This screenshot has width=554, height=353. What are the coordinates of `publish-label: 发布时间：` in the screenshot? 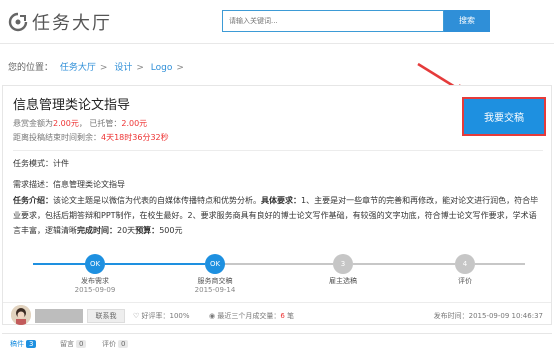 It's located at (451, 316).